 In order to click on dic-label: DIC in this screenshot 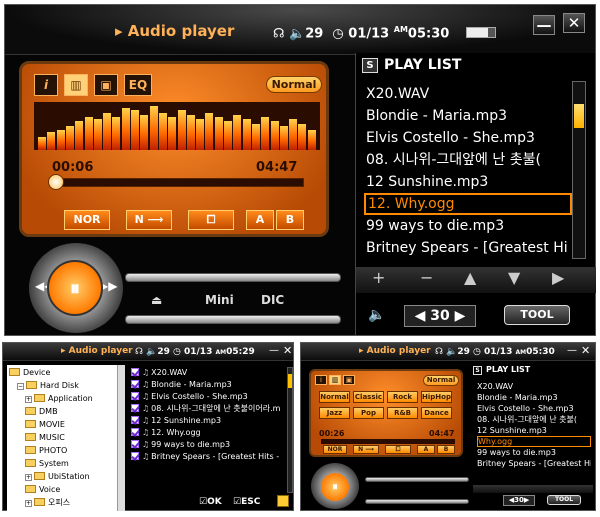, I will do `click(272, 300)`.